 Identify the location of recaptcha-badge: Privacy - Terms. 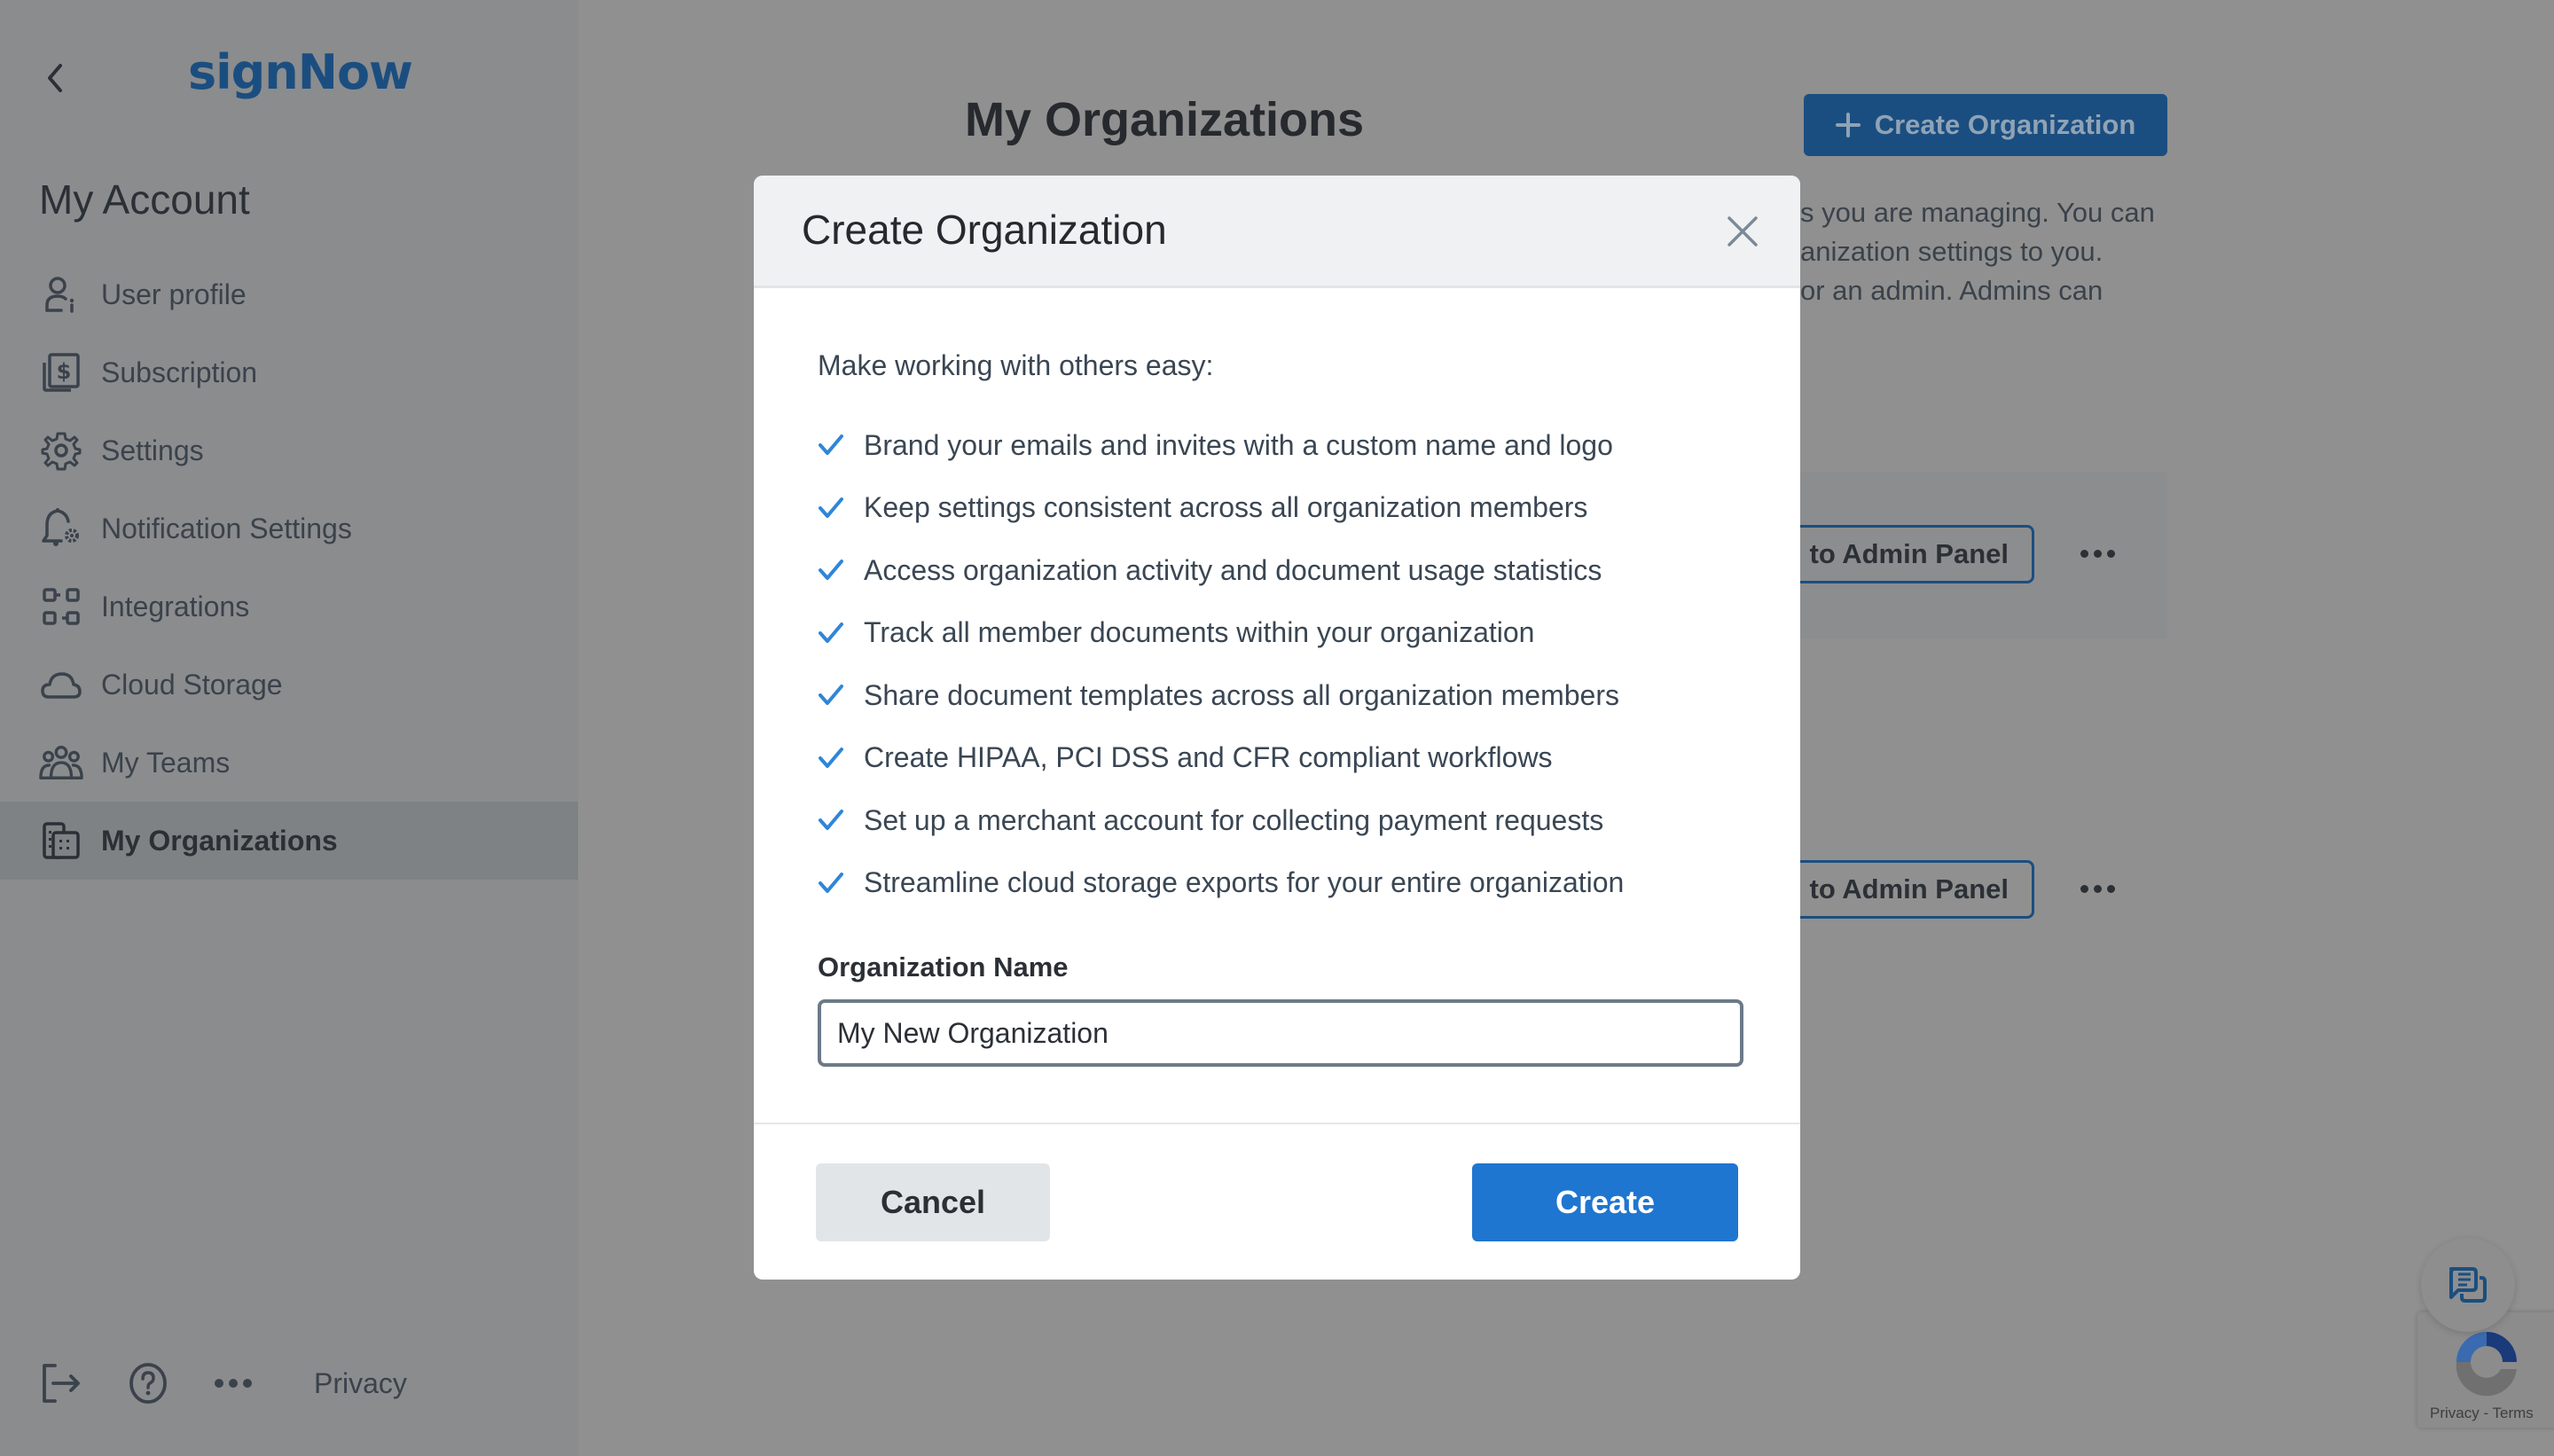
(2485, 1370).